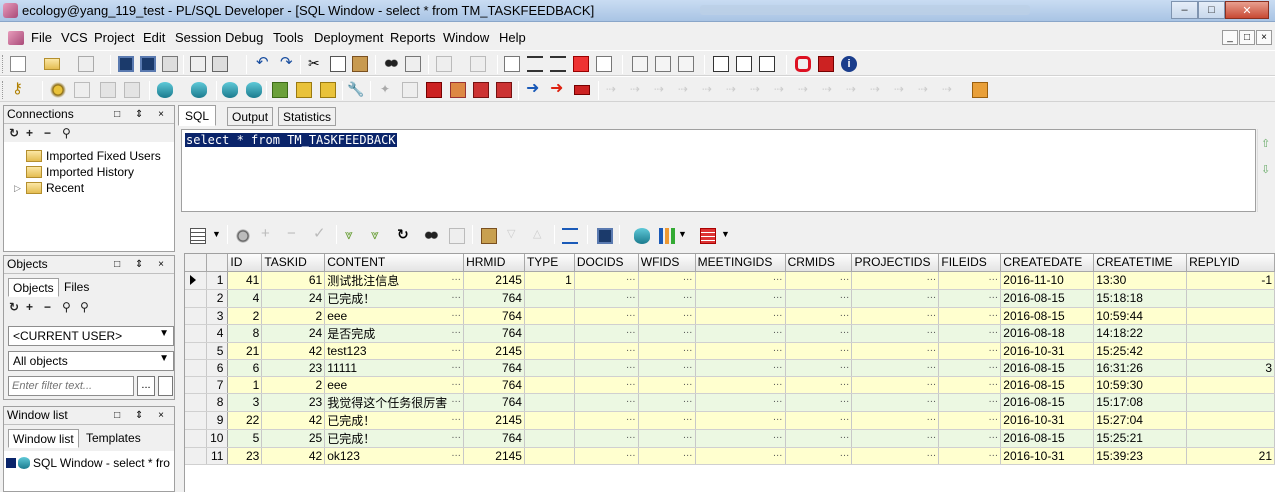 Image resolution: width=1275 pixels, height=492 pixels. Describe the element at coordinates (606, 263) in the screenshot. I see `column-header-docids: DOCIDS` at that location.